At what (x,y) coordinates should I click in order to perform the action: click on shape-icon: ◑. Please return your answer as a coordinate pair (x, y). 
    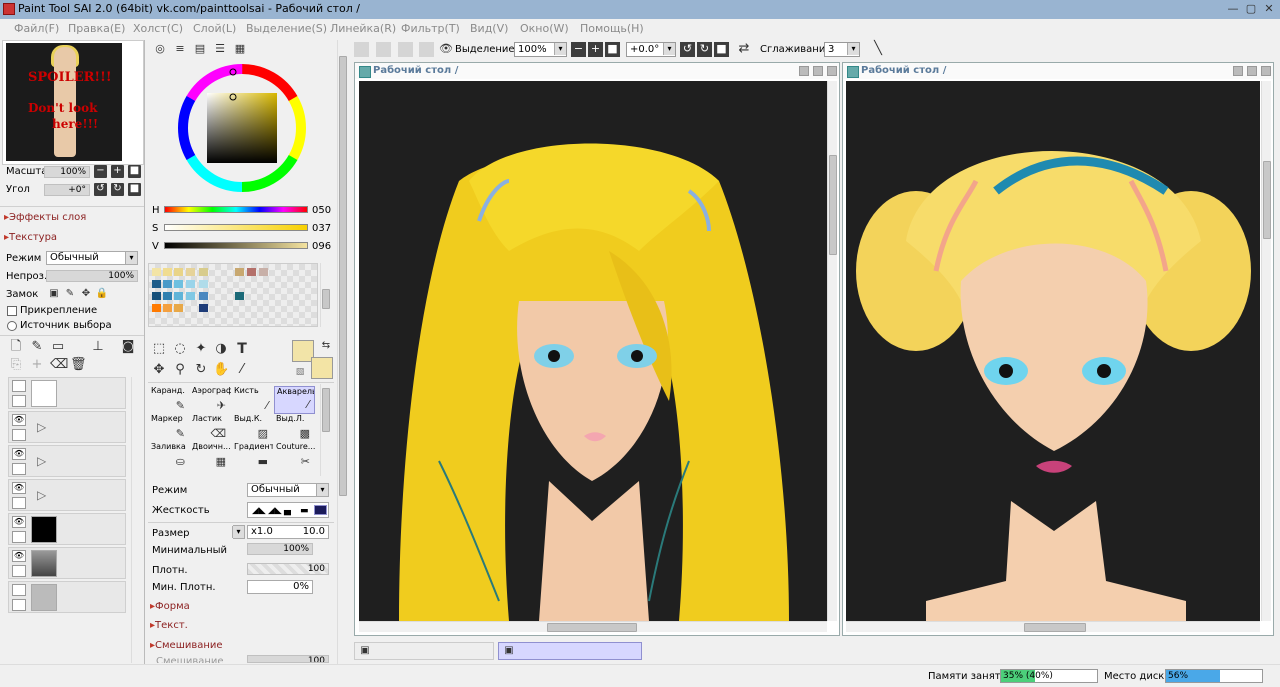
    Looking at the image, I should click on (221, 349).